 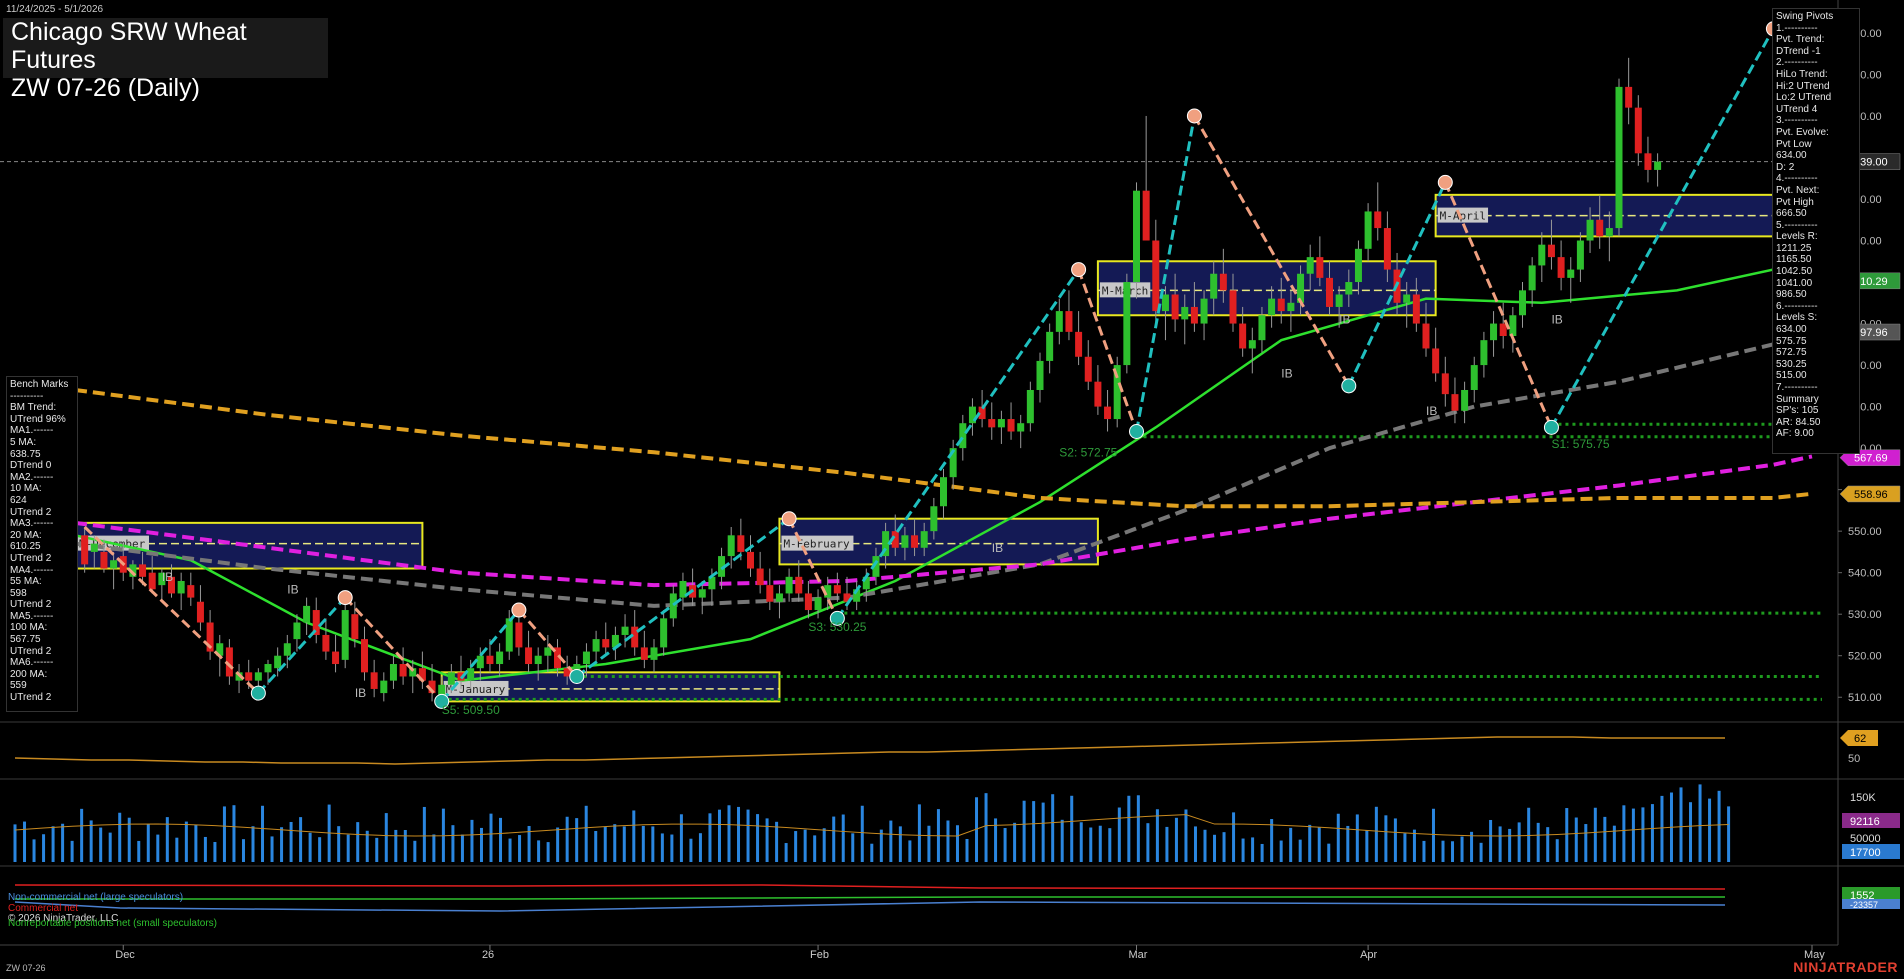 What do you see at coordinates (302, 645) in the screenshot?
I see `swing-up-leg` at bounding box center [302, 645].